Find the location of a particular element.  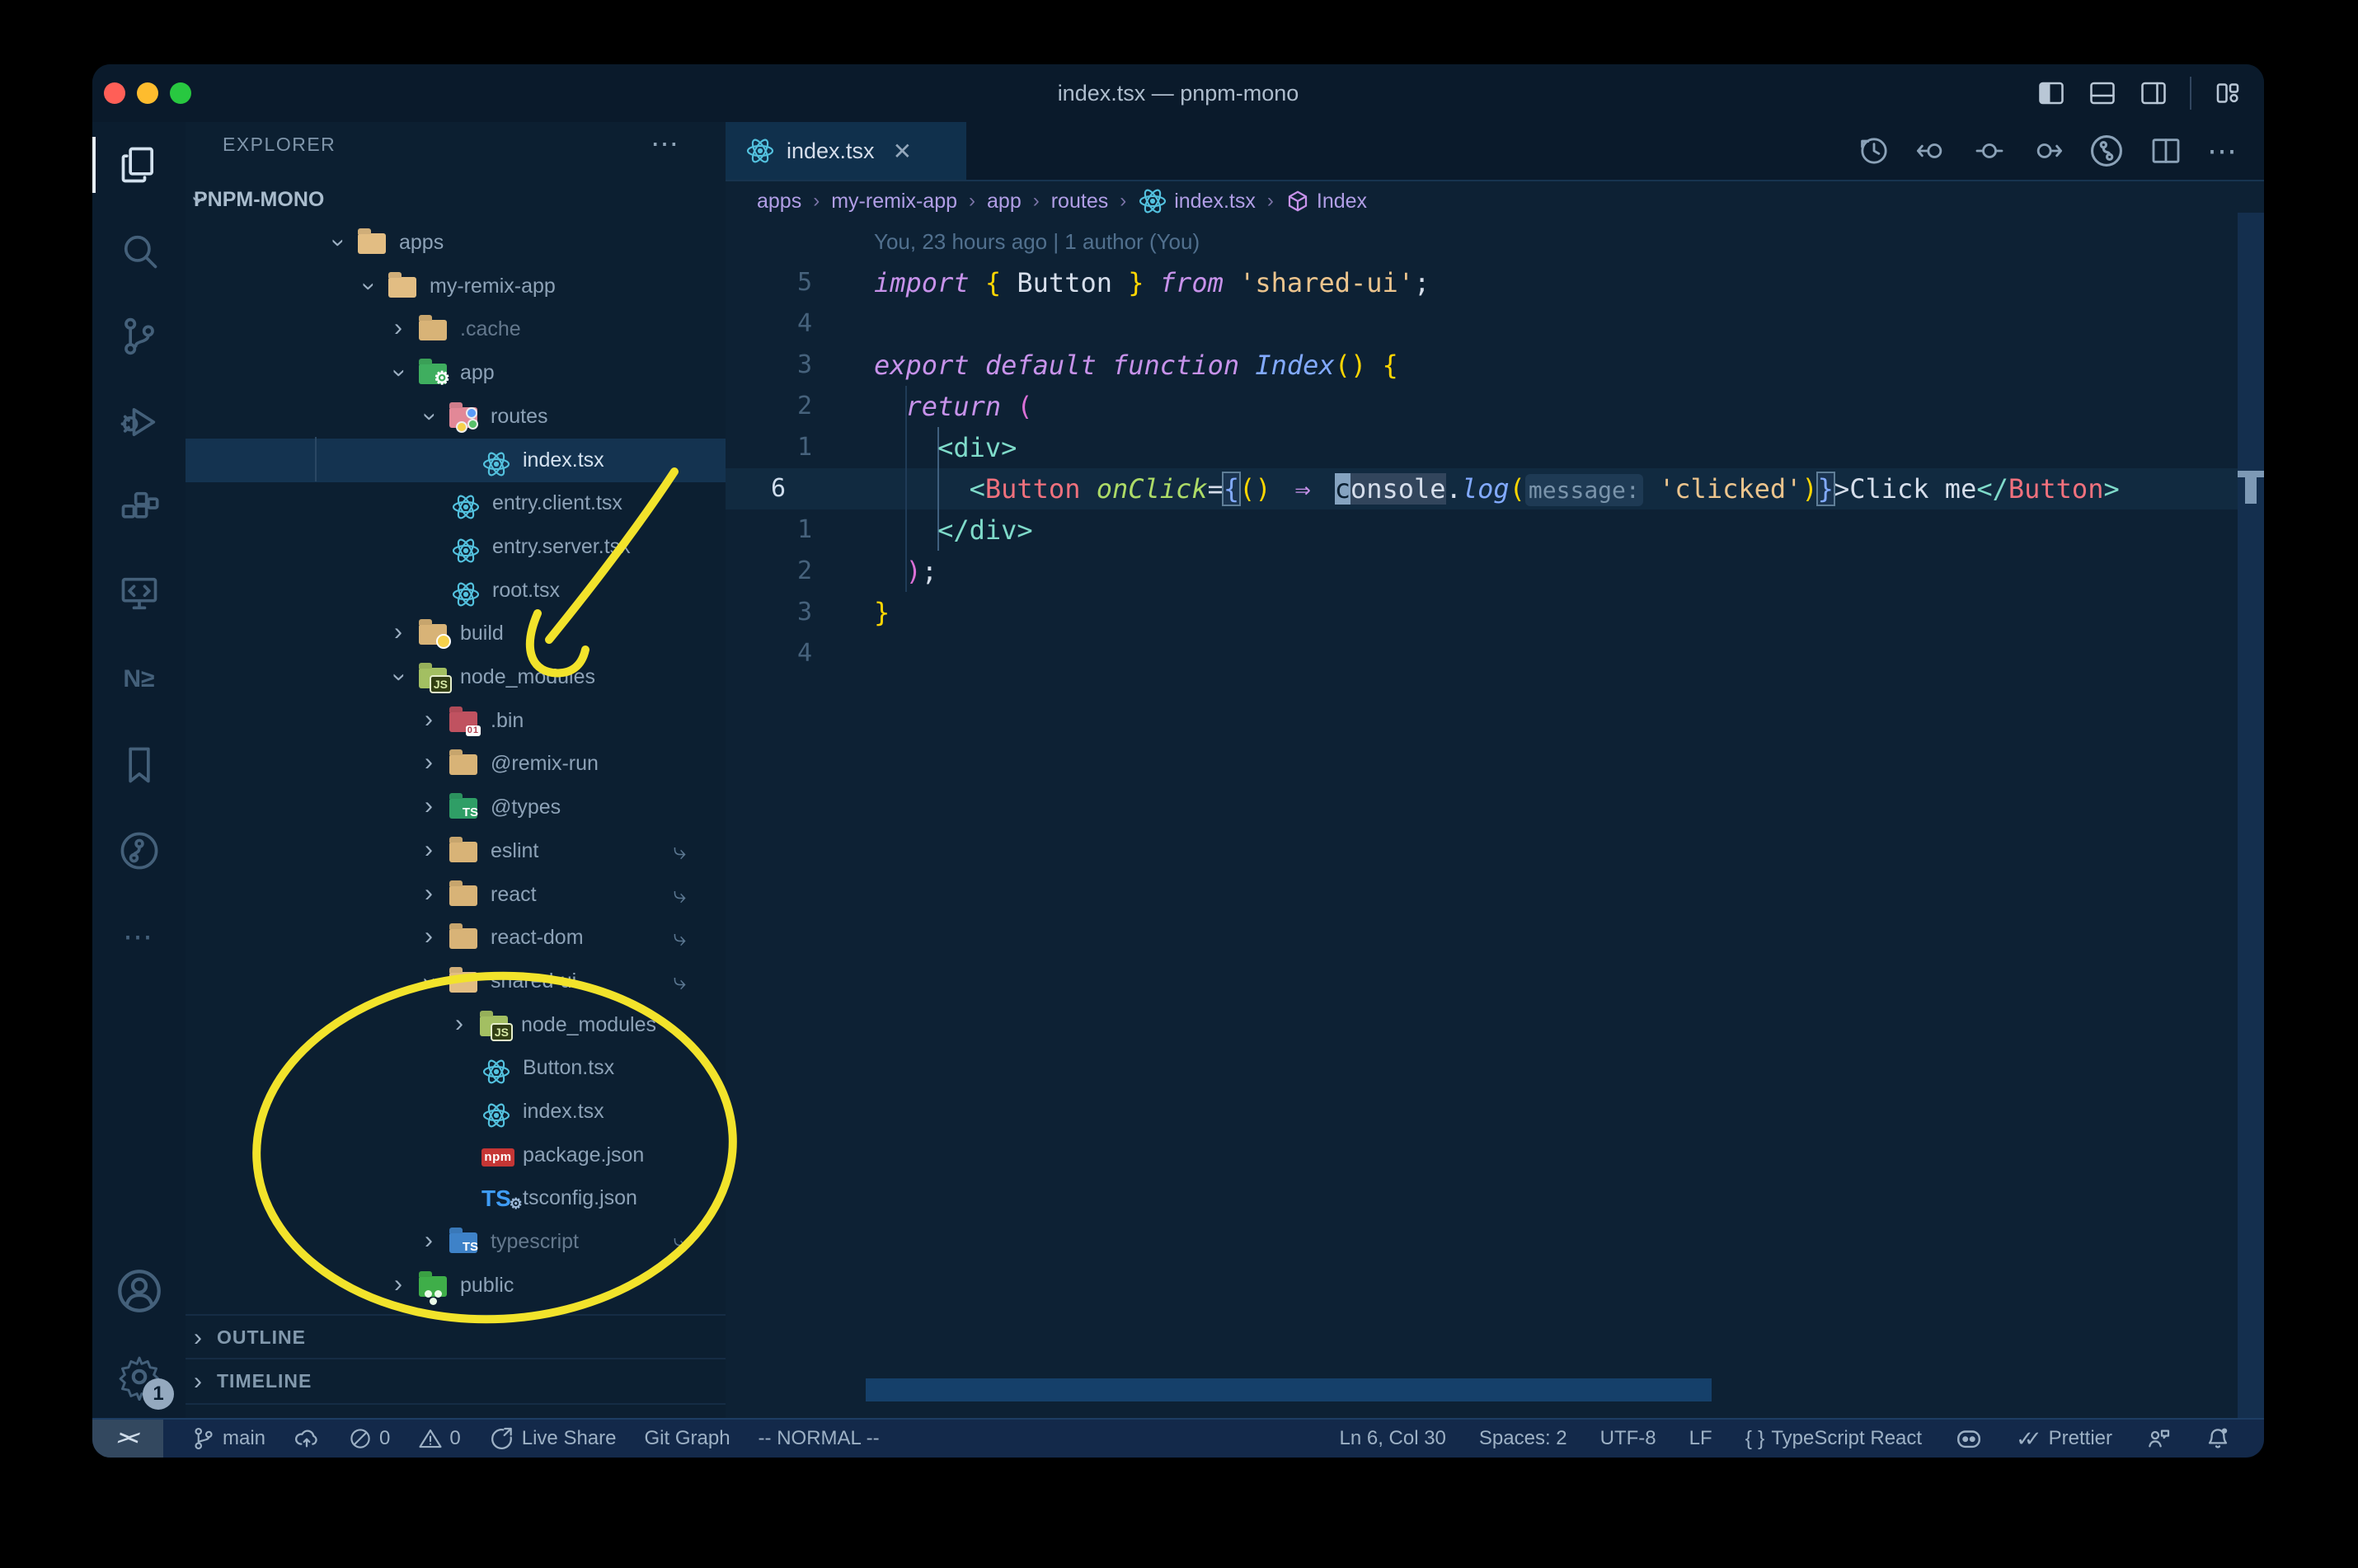

layout-panel-icon is located at coordinates (2102, 93).